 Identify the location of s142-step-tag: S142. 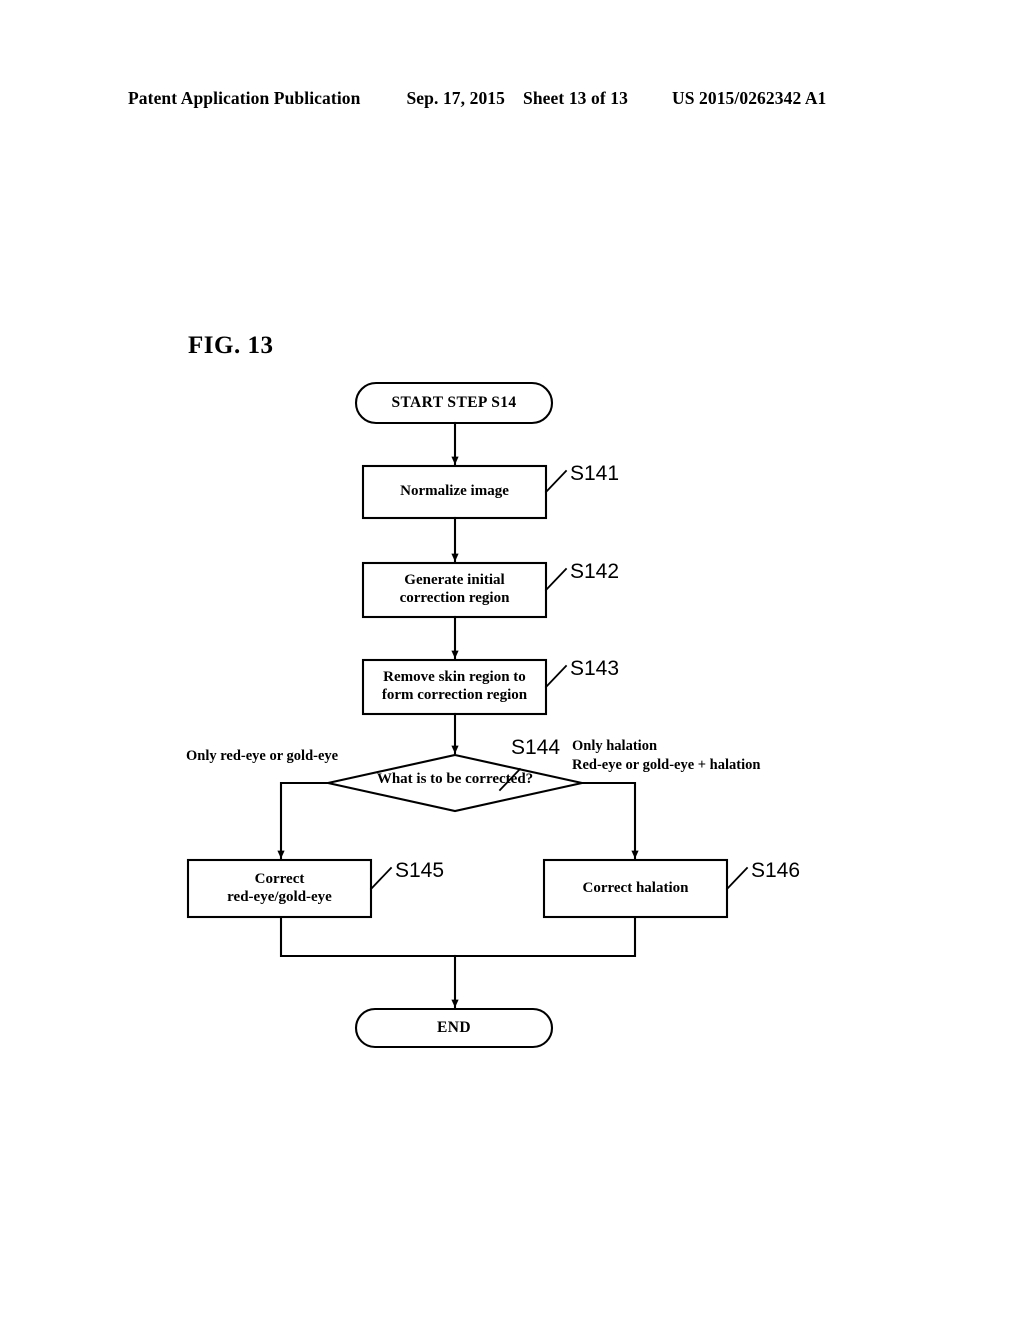
(595, 571).